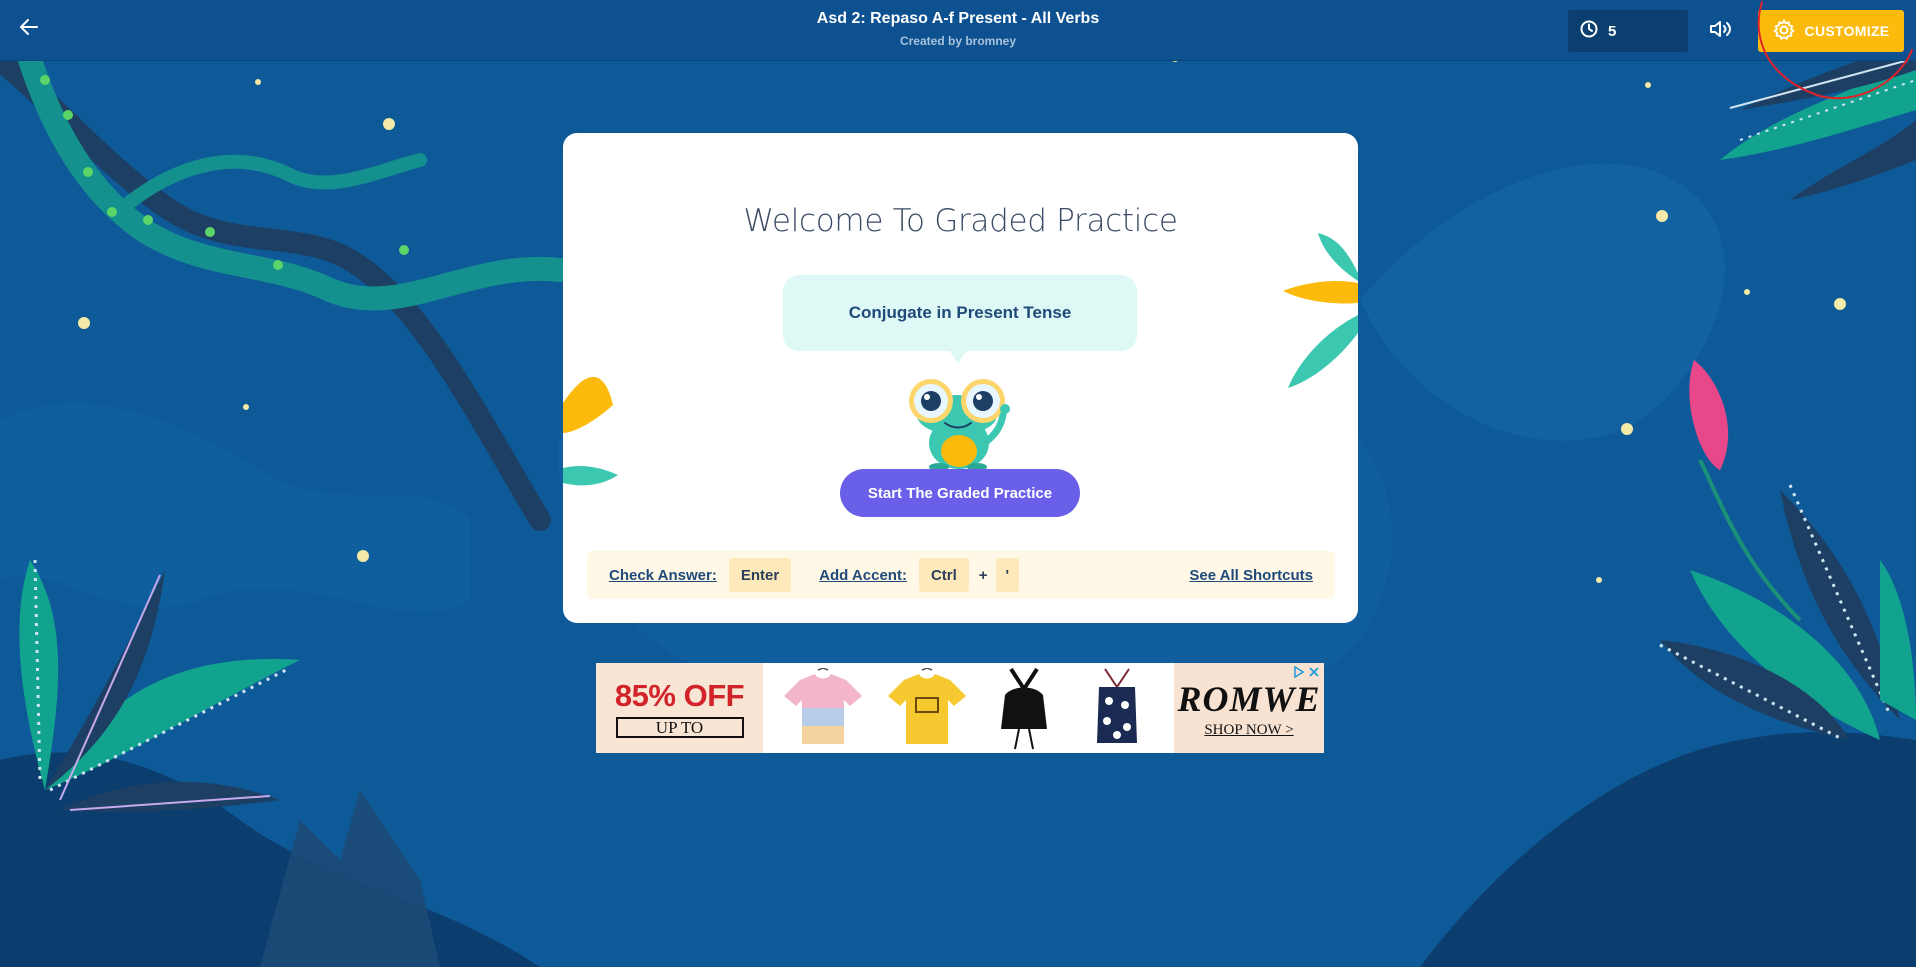 The width and height of the screenshot is (1916, 967). Describe the element at coordinates (1249, 698) in the screenshot. I see `ad-brand-logo: ROMWE` at that location.